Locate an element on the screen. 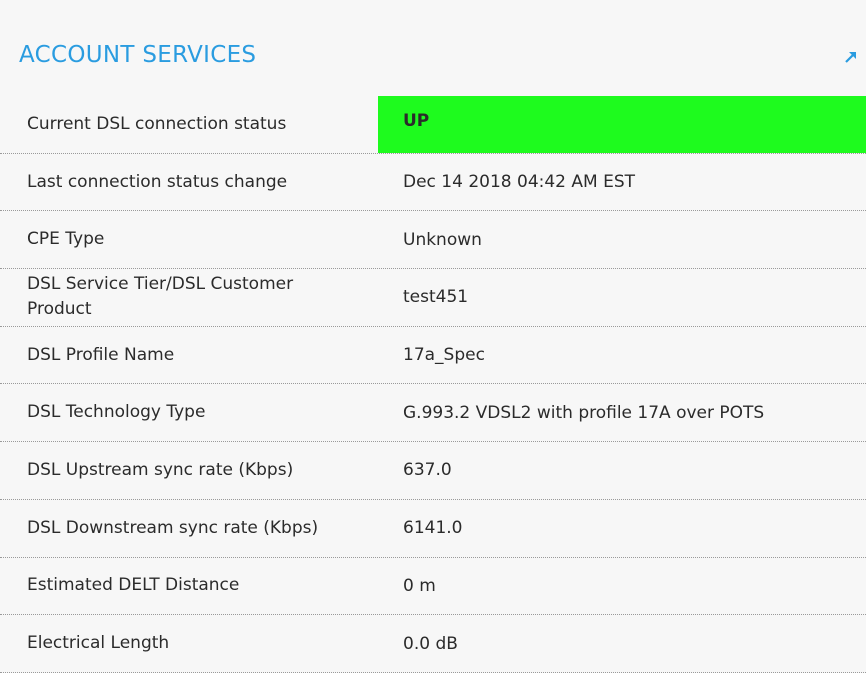 The image size is (866, 673). table-row: DSL Upstream sync rate (Kbps) 637.0 is located at coordinates (433, 471).